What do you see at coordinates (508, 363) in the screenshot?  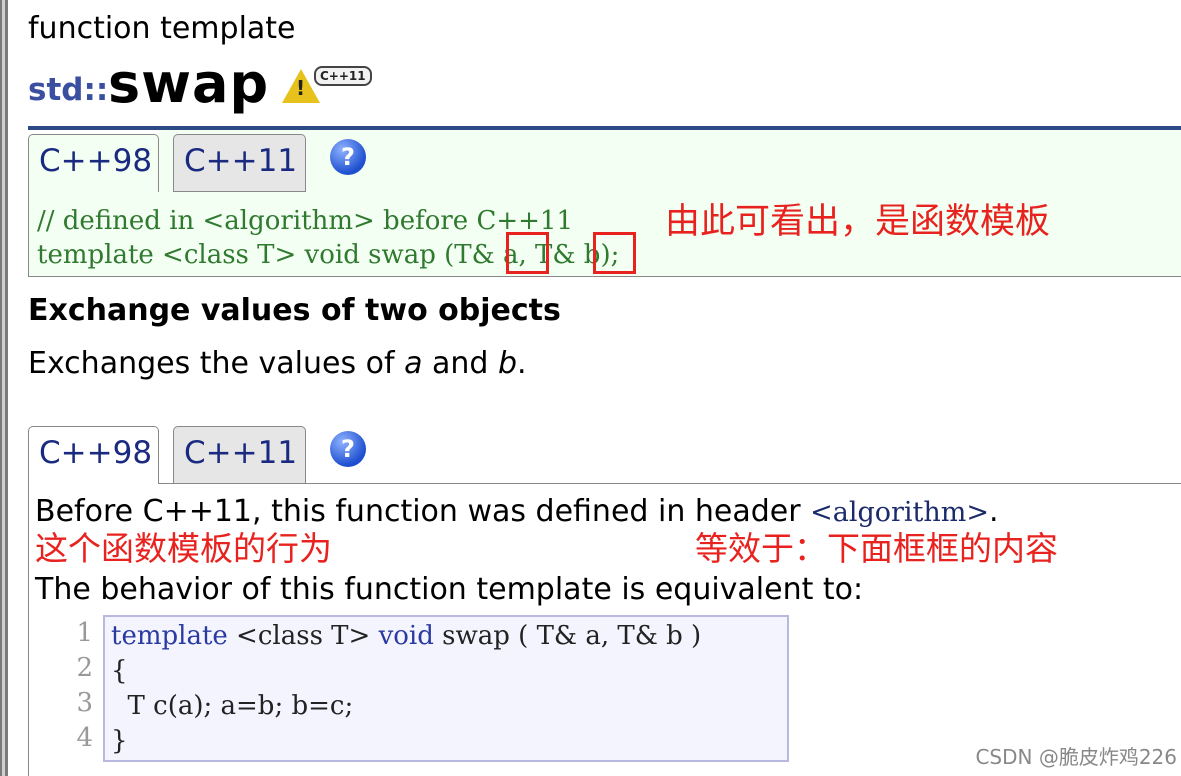 I see `param-b: b` at bounding box center [508, 363].